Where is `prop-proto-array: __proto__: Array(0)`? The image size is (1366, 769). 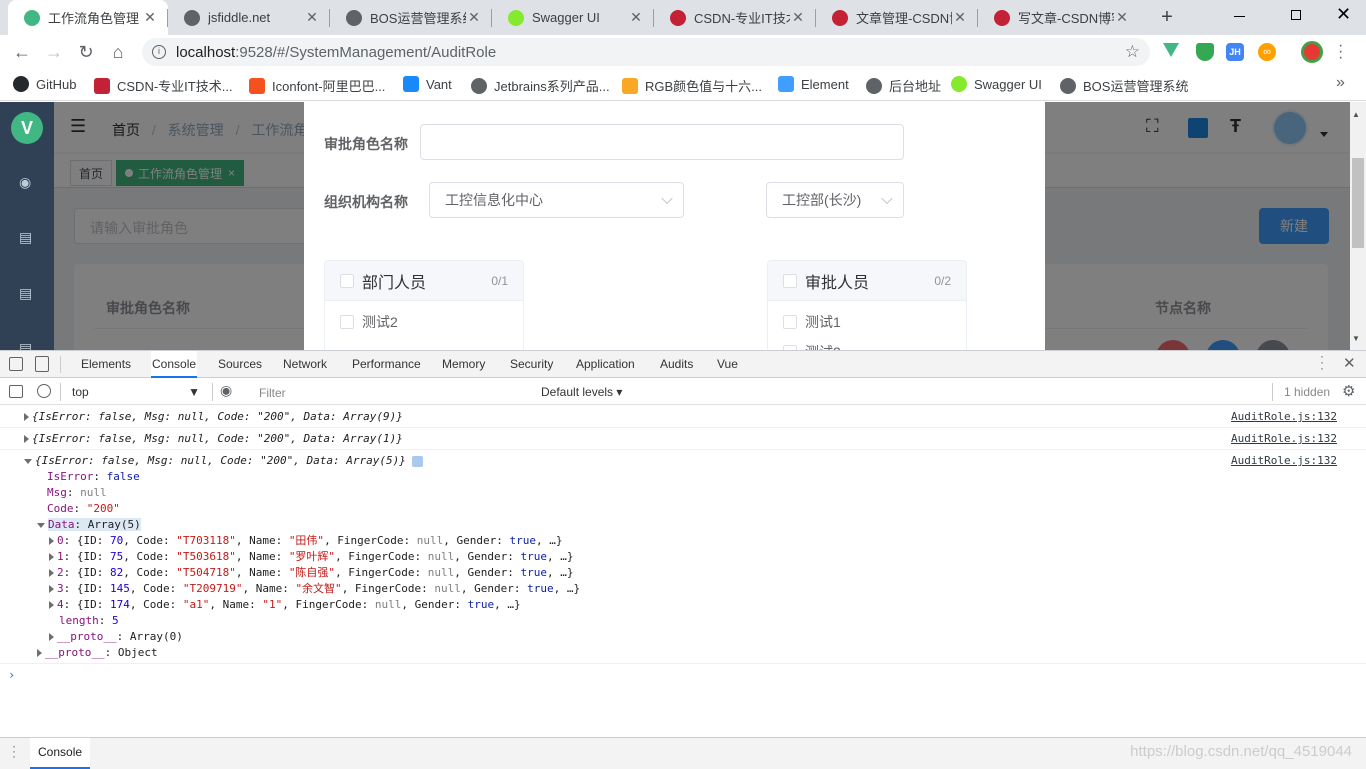 prop-proto-array: __proto__: Array(0) is located at coordinates (116, 637).